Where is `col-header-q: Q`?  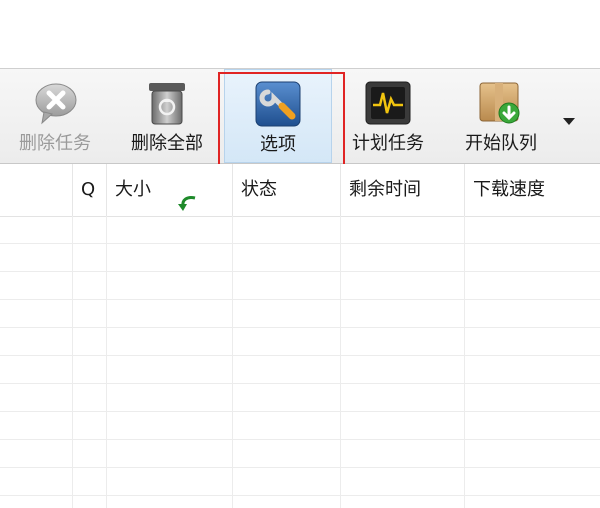
col-header-q: Q is located at coordinates (89, 190).